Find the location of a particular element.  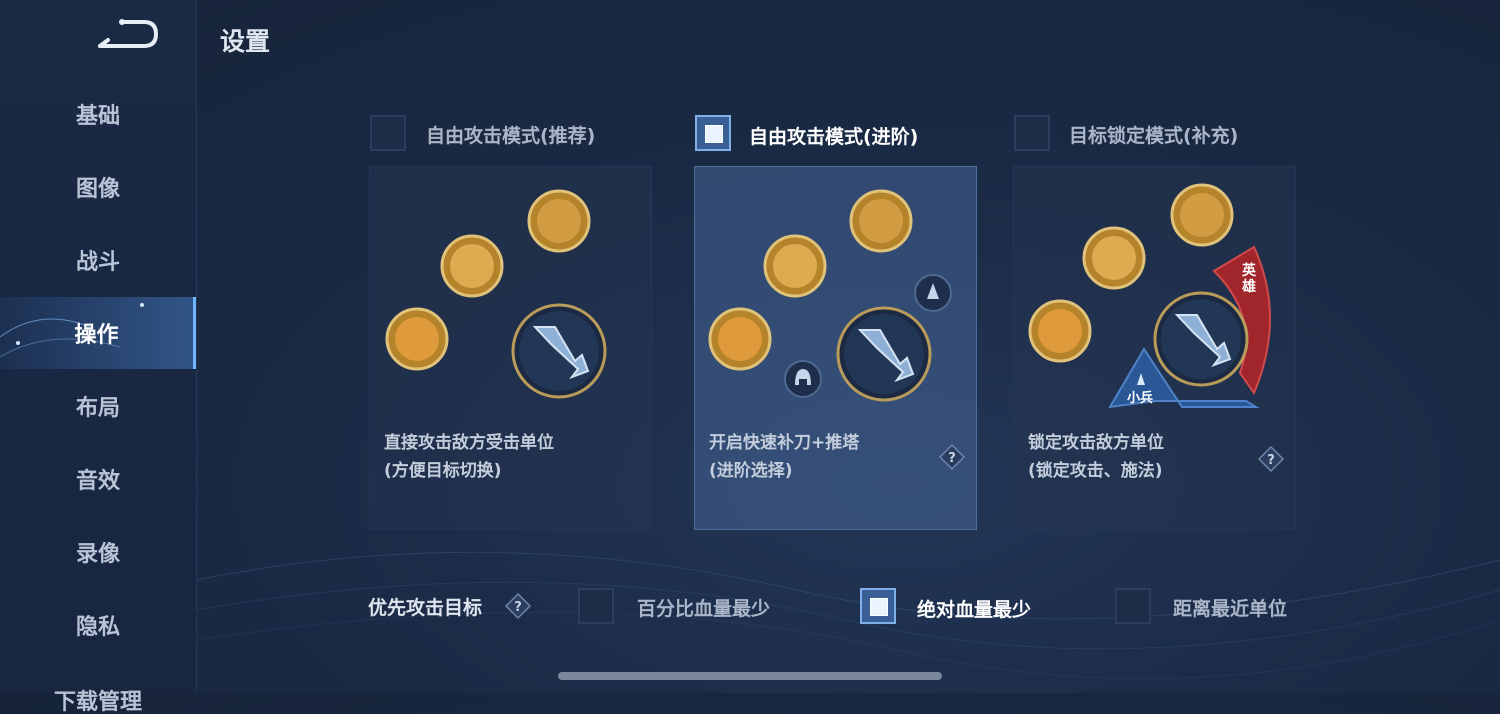

mode-description-line: (进阶选择) is located at coordinates (751, 471).